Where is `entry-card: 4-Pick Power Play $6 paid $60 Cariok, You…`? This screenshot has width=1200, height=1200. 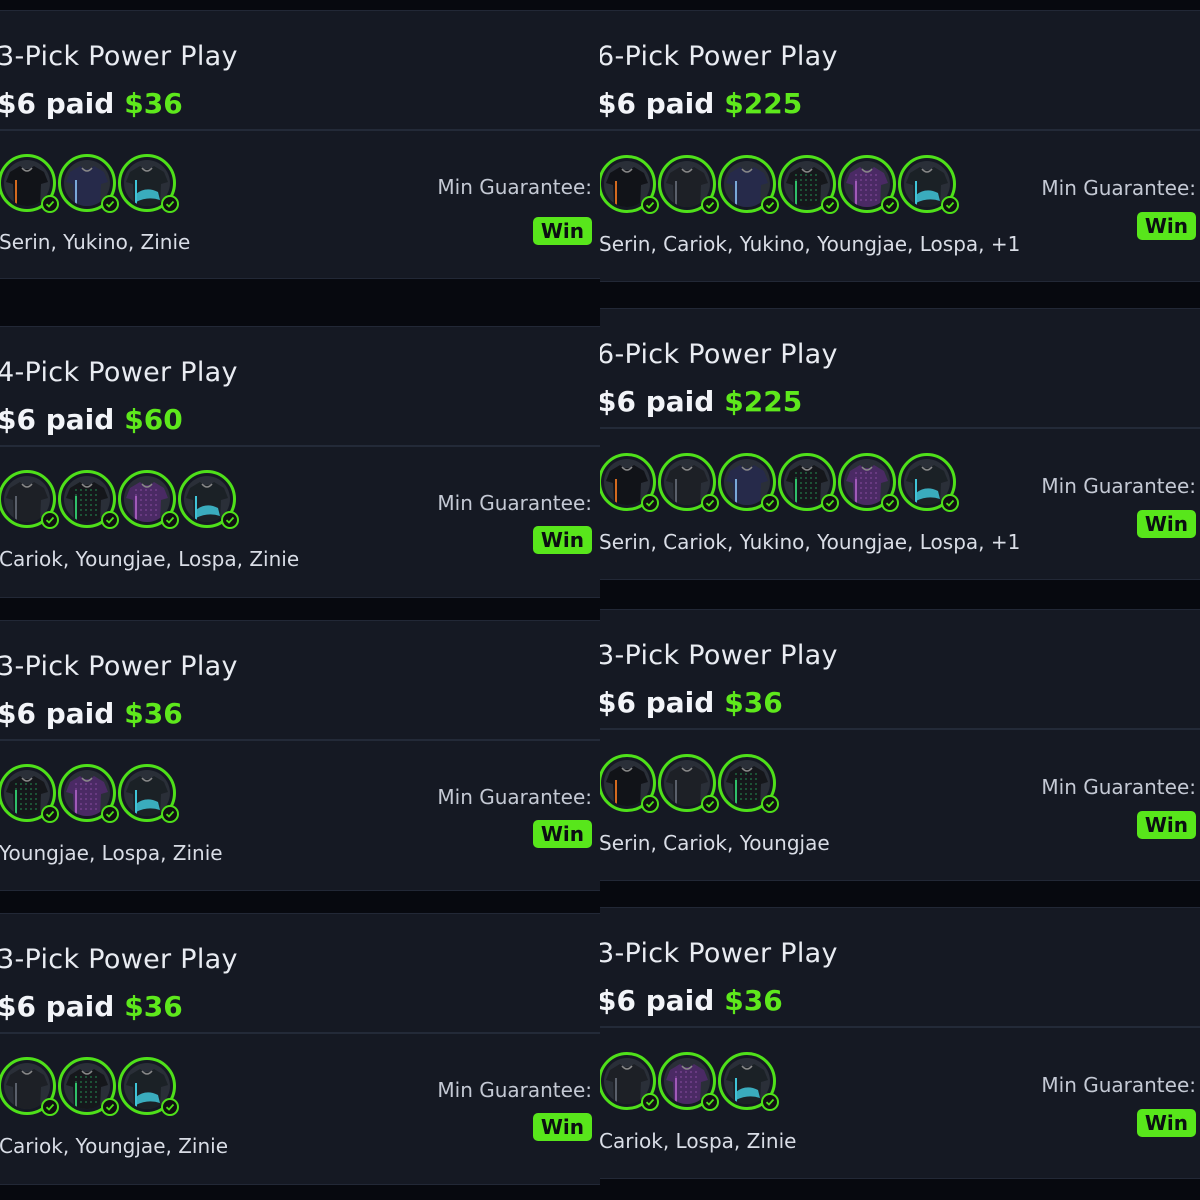
entry-card: 4-Pick Power Play $6 paid $60 Cariok, You… is located at coordinates (300, 462).